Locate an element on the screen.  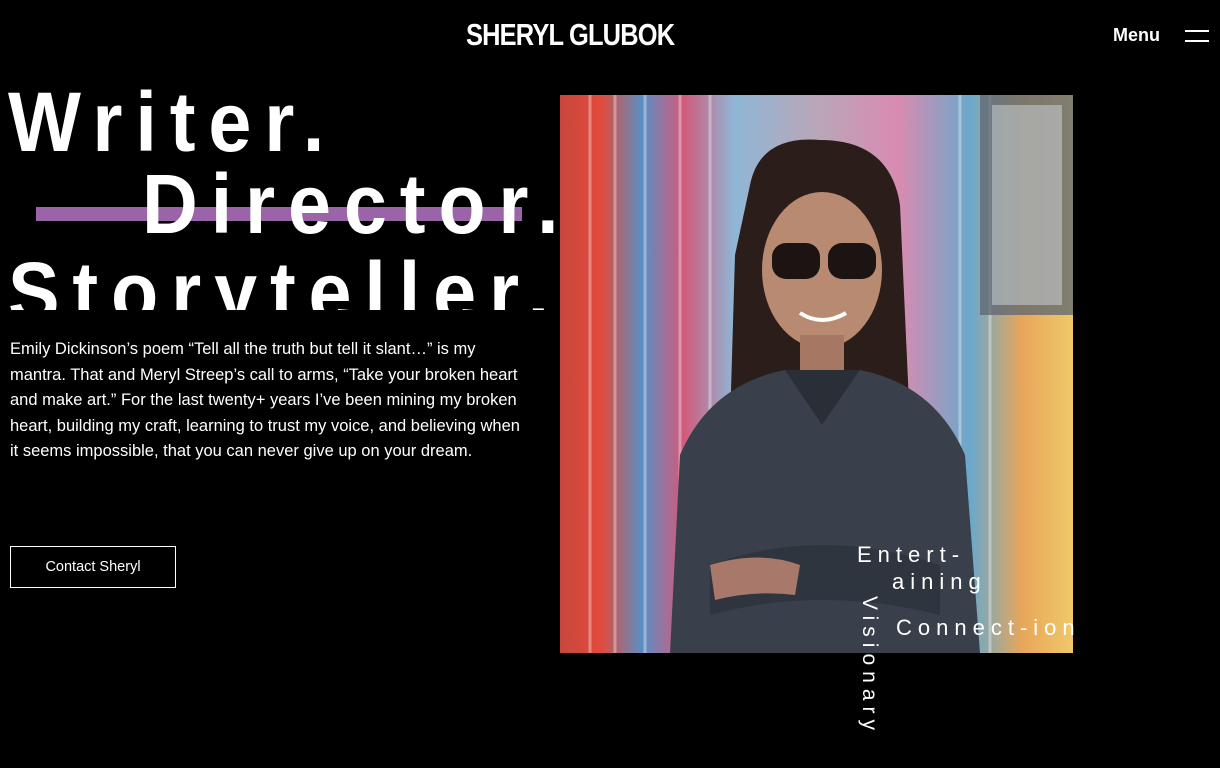
headline-storyteller-clip: Storyteller. is located at coordinates (280, 275).